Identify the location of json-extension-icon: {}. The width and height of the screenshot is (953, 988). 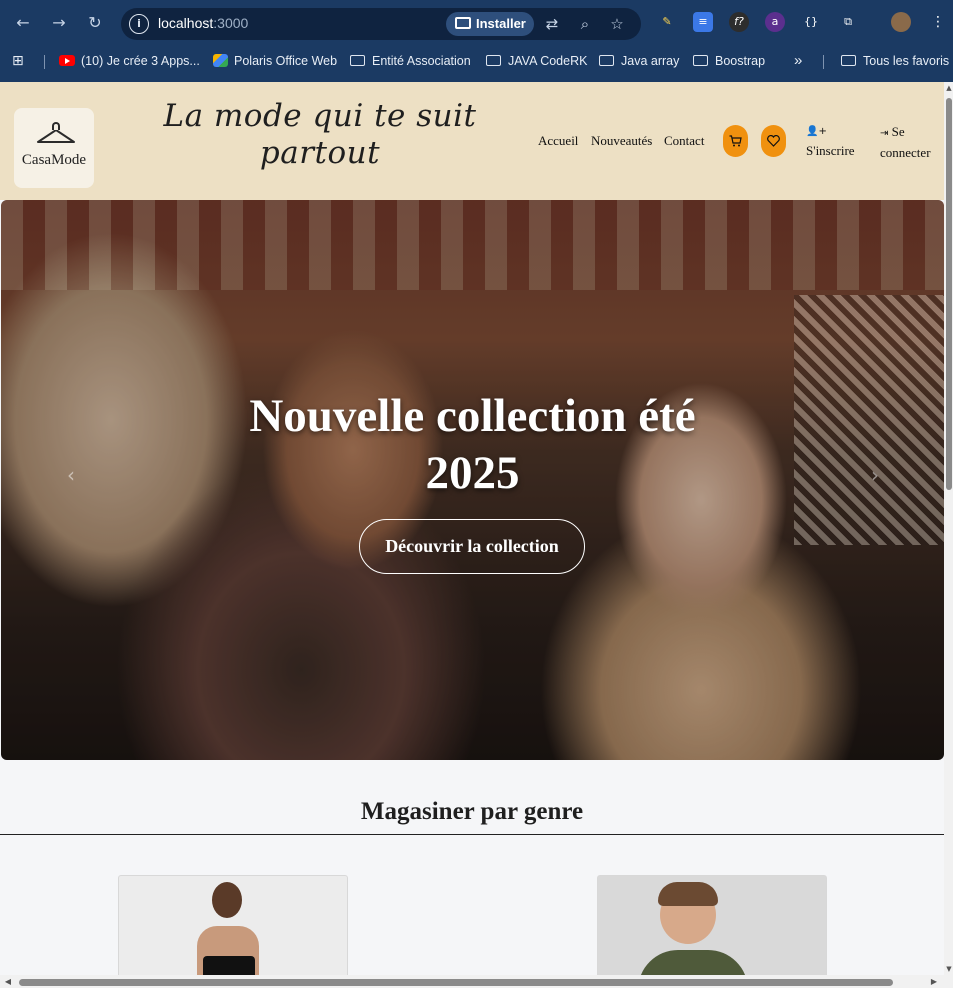
(811, 22).